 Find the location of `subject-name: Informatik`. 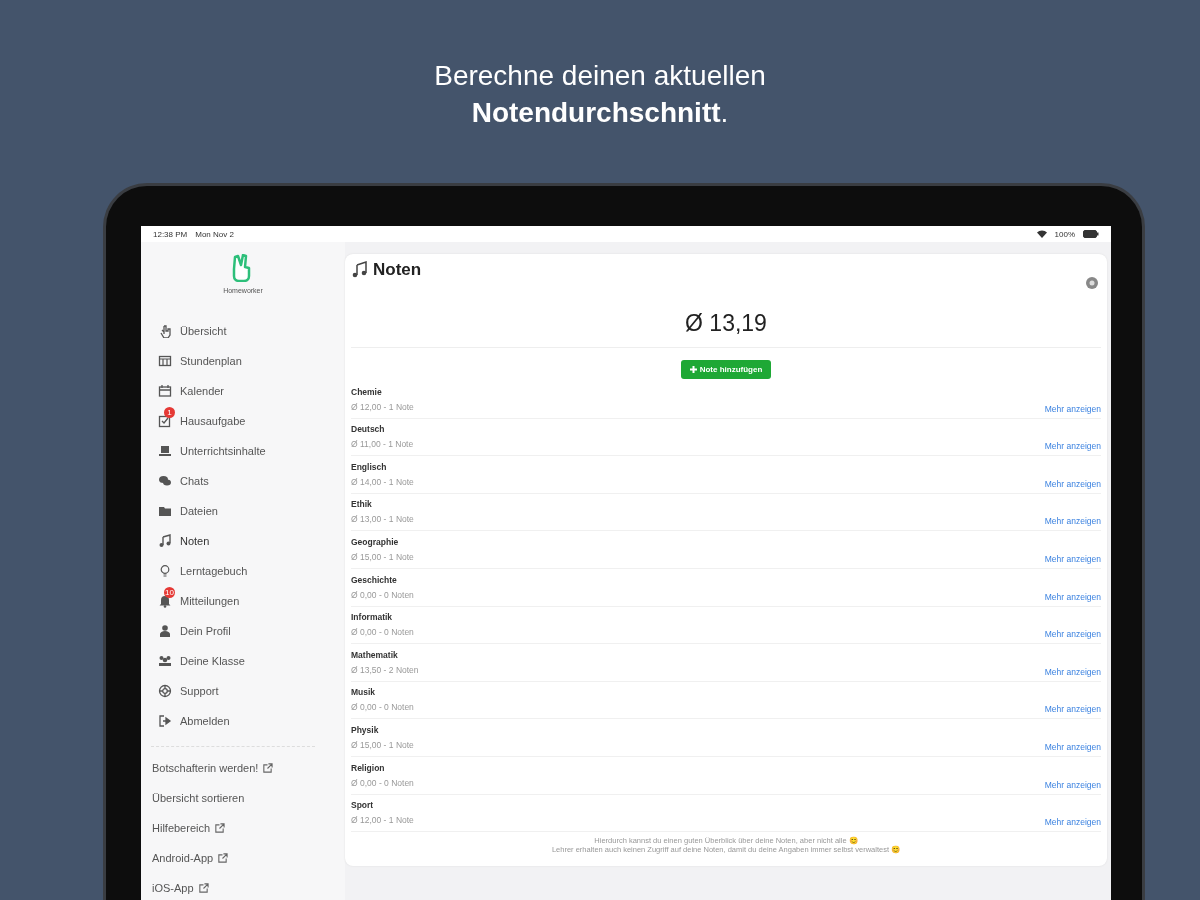

subject-name: Informatik is located at coordinates (372, 617).